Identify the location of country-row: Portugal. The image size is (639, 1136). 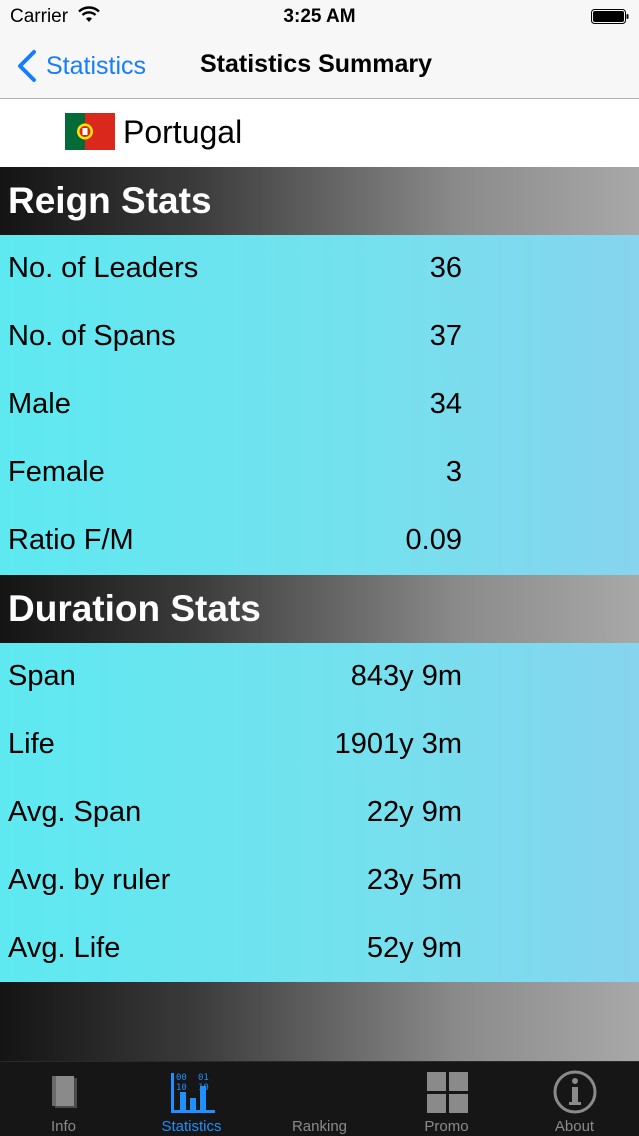
(319, 133).